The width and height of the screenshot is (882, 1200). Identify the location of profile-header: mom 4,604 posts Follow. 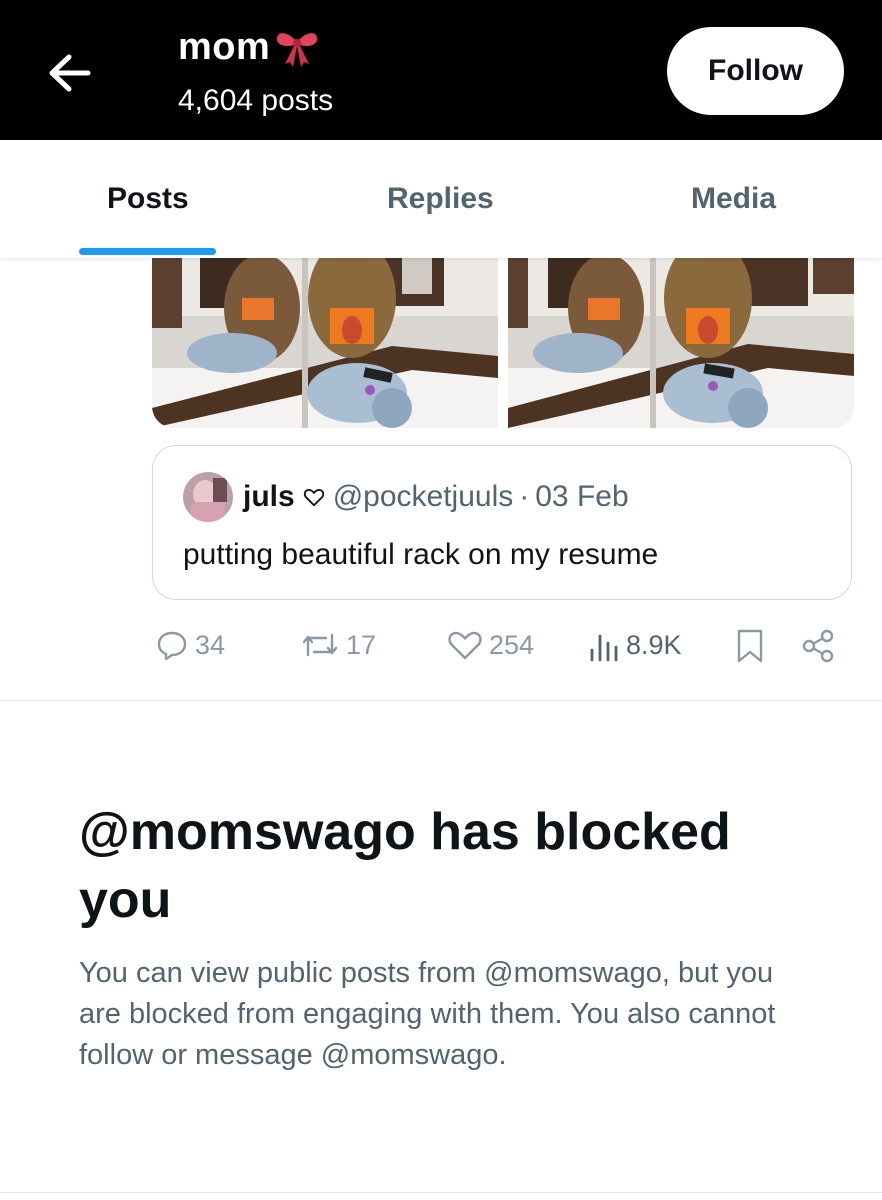
(441, 70).